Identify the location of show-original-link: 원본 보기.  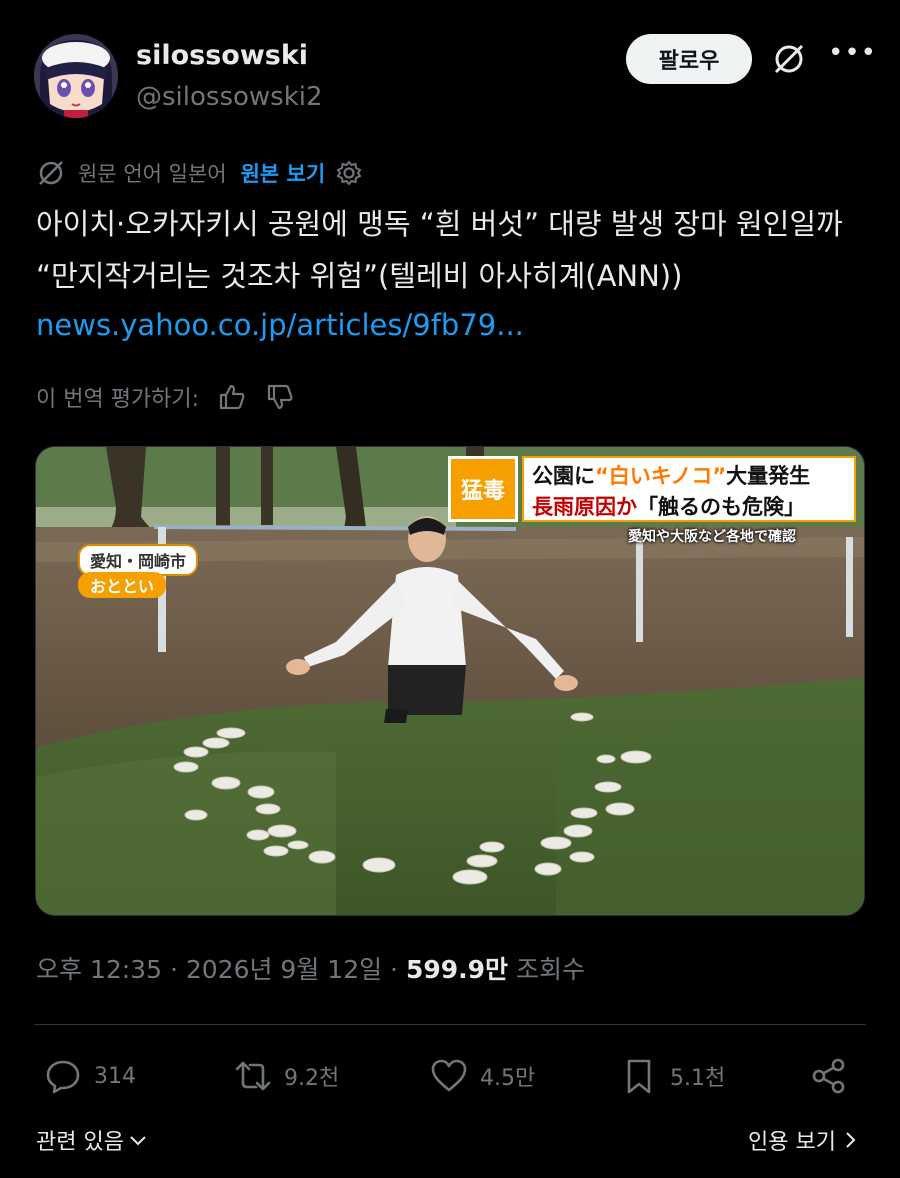
(283, 173).